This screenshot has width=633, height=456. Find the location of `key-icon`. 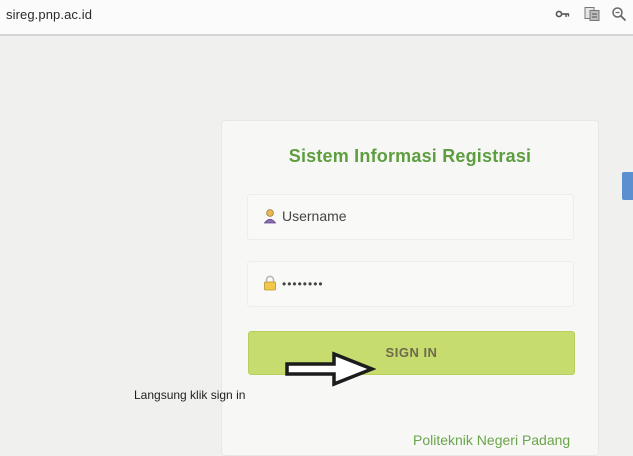

key-icon is located at coordinates (563, 14).